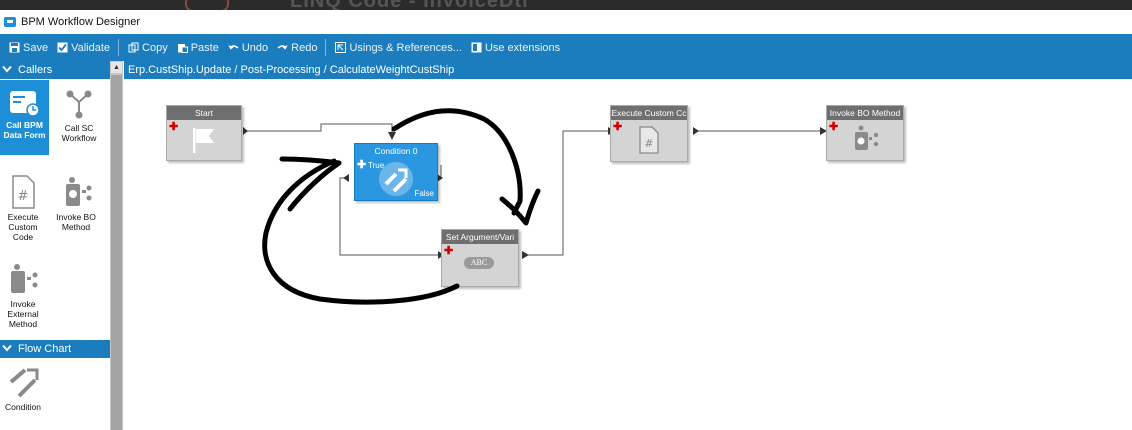 The width and height of the screenshot is (1132, 430). I want to click on undo-icon, so click(233, 47).